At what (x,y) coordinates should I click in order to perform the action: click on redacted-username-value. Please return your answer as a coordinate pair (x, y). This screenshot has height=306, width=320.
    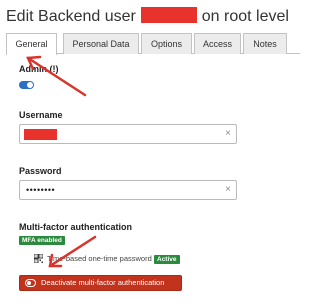
    Looking at the image, I should click on (40, 134).